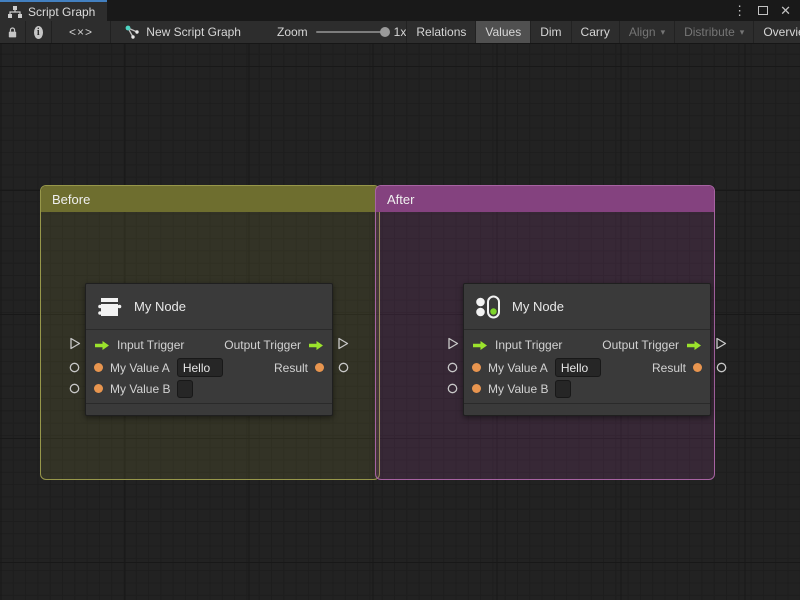 This screenshot has height=600, width=800. Describe the element at coordinates (401, 199) in the screenshot. I see `group-after-title: After` at that location.